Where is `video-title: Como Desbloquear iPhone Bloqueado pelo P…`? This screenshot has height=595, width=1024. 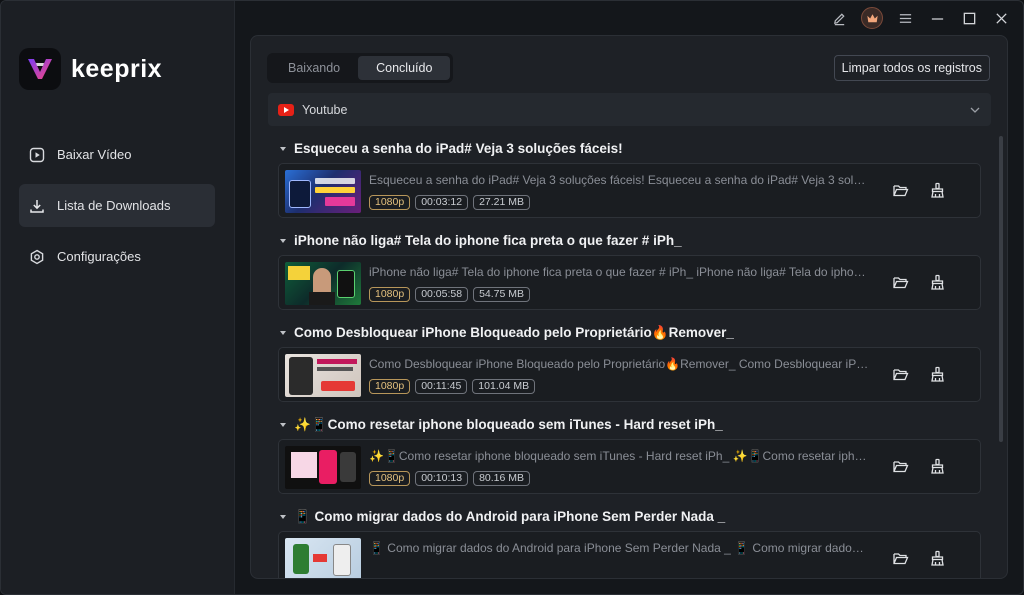
video-title: Como Desbloquear iPhone Bloqueado pelo P… is located at coordinates (514, 332).